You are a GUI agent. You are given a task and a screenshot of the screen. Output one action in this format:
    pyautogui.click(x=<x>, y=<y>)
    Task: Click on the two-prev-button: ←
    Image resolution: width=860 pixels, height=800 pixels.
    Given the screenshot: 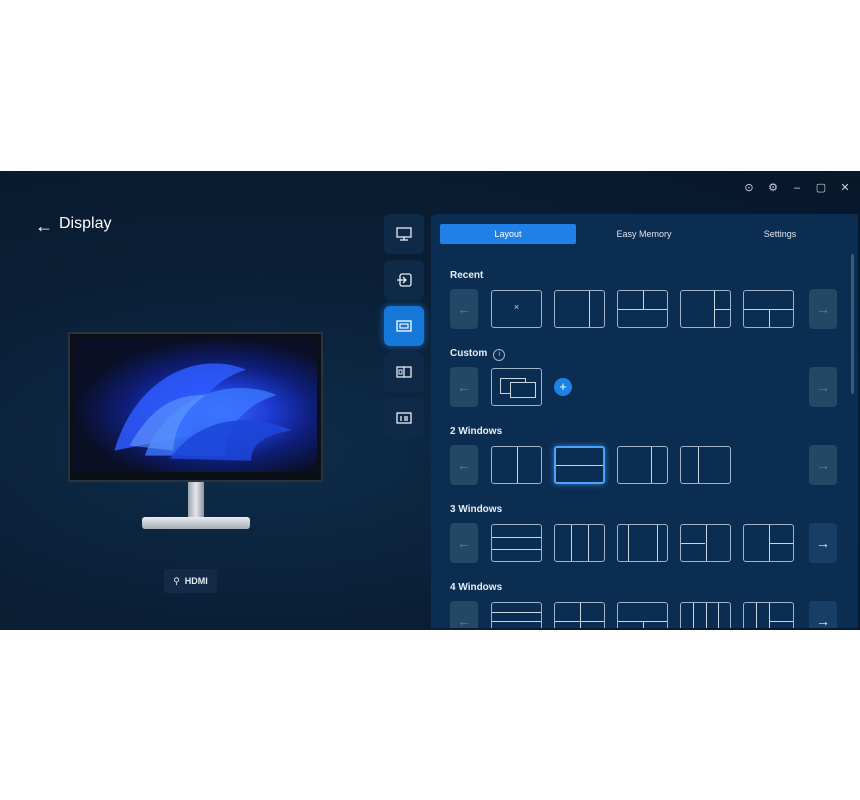 What is the action you would take?
    pyautogui.click(x=464, y=465)
    